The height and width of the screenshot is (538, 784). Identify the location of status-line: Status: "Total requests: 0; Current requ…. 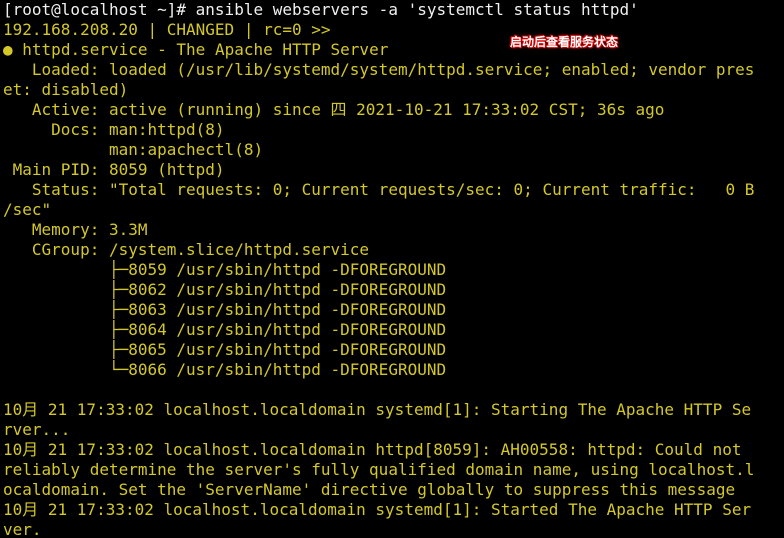
(379, 189).